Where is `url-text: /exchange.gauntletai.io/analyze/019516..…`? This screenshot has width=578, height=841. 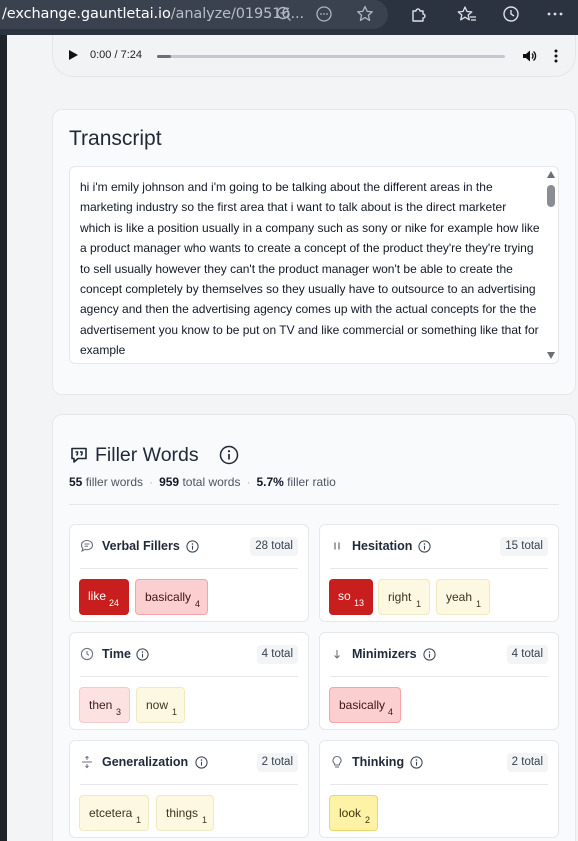
url-text: /exchange.gauntletai.io/analyze/019516..… is located at coordinates (153, 14).